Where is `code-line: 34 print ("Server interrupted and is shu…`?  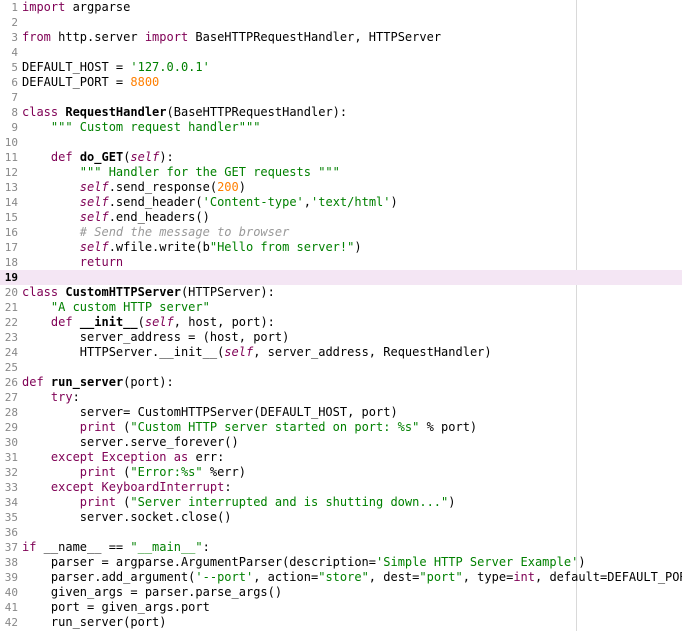 code-line: 34 print ("Server interrupted and is shu… is located at coordinates (341, 502).